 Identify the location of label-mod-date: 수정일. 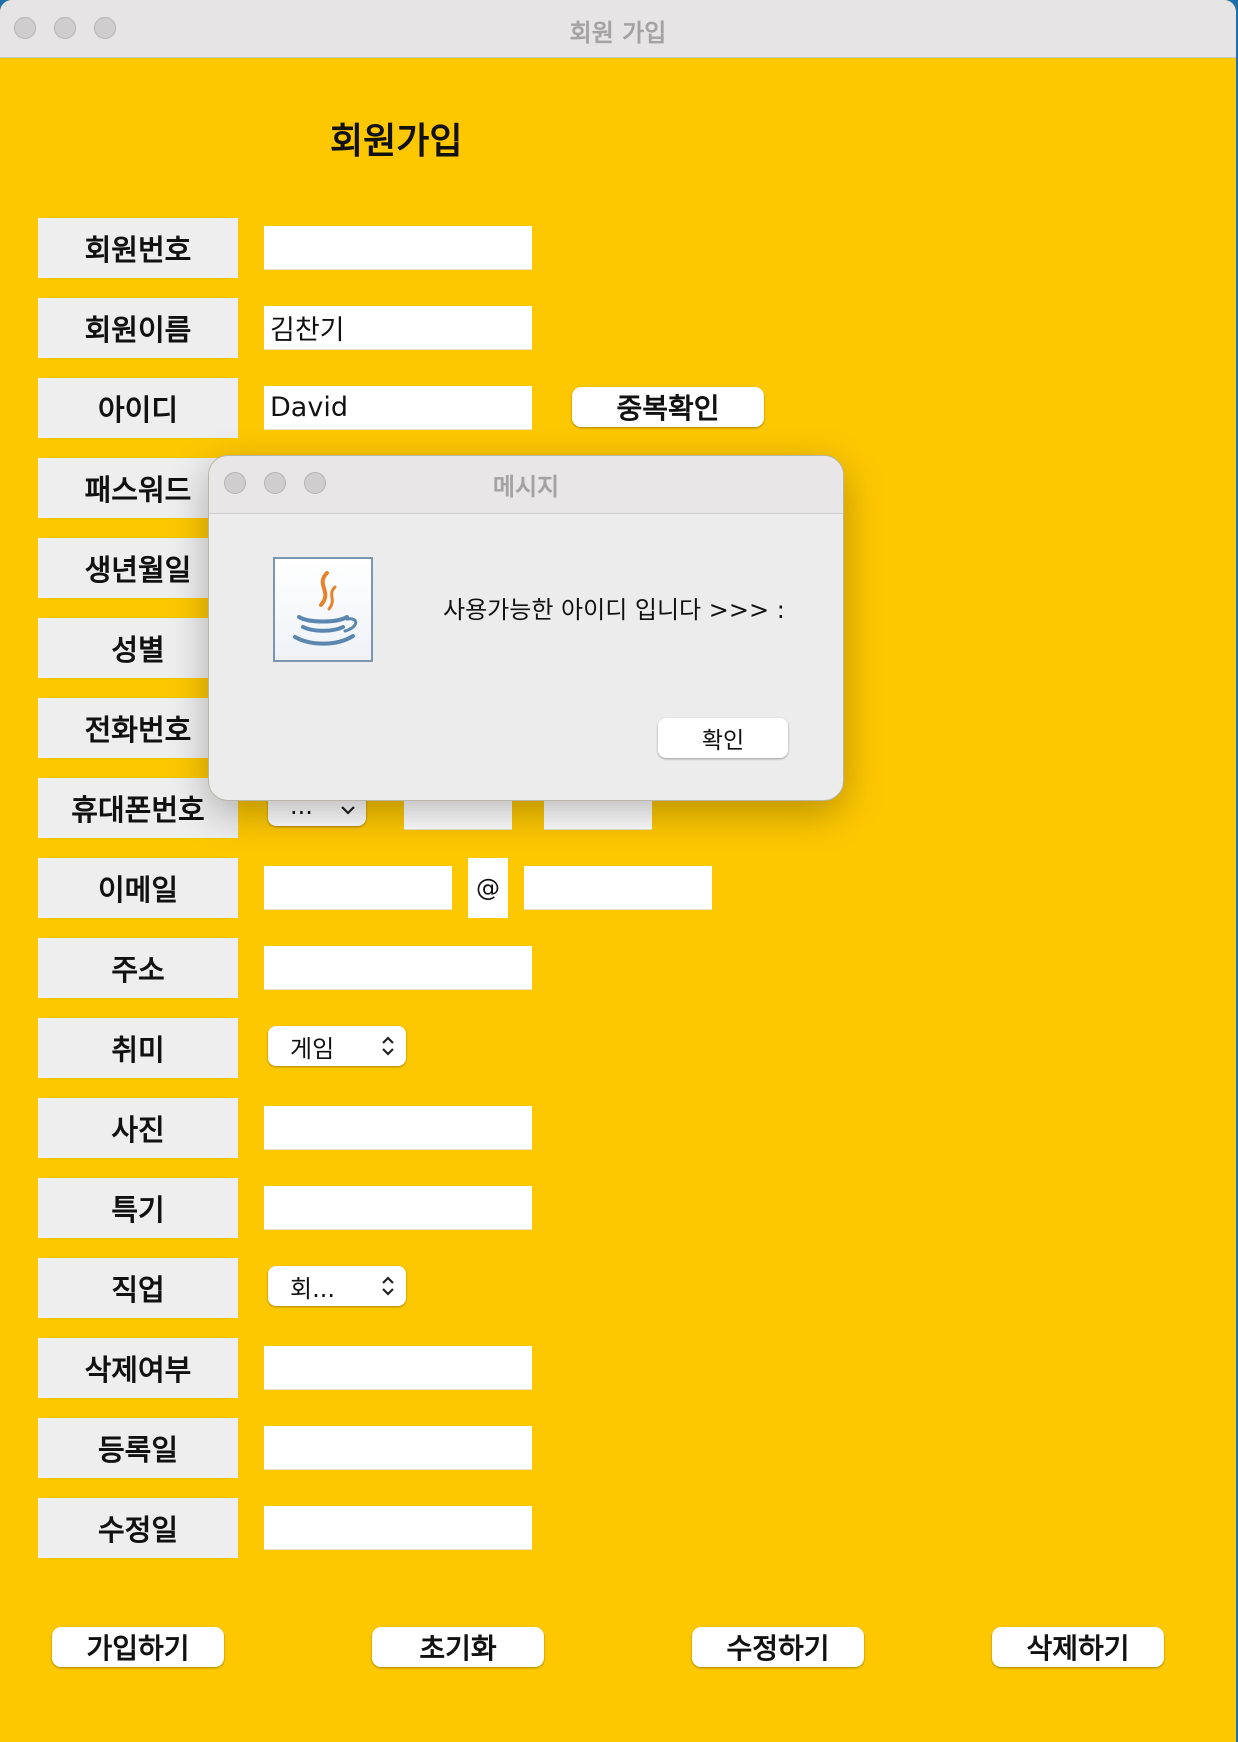
(138, 1528).